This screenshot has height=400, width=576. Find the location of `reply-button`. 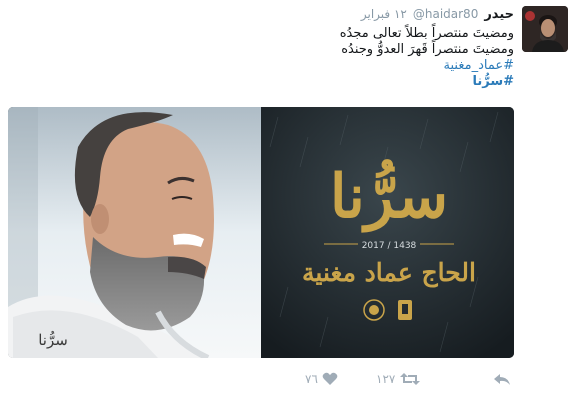

reply-button is located at coordinates (502, 379).